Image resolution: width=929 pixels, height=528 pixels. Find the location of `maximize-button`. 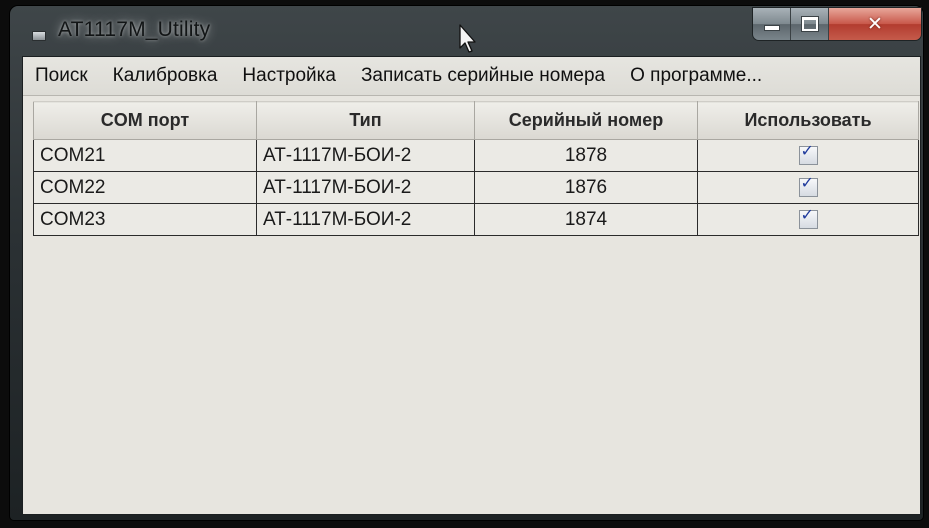

maximize-button is located at coordinates (810, 24).